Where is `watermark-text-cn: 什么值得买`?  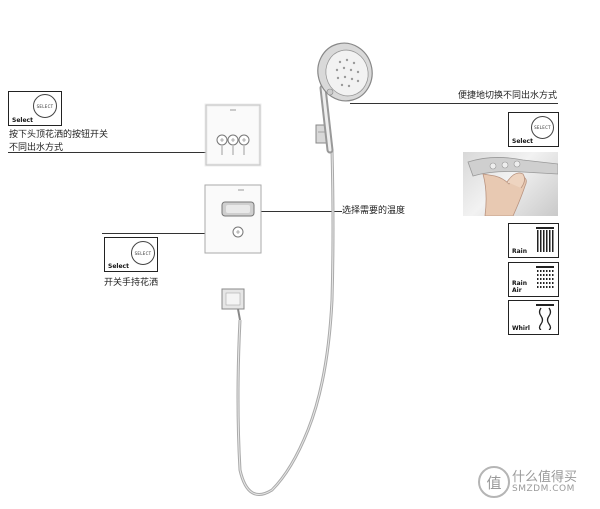
watermark-text-cn: 什么值得买 is located at coordinates (545, 477).